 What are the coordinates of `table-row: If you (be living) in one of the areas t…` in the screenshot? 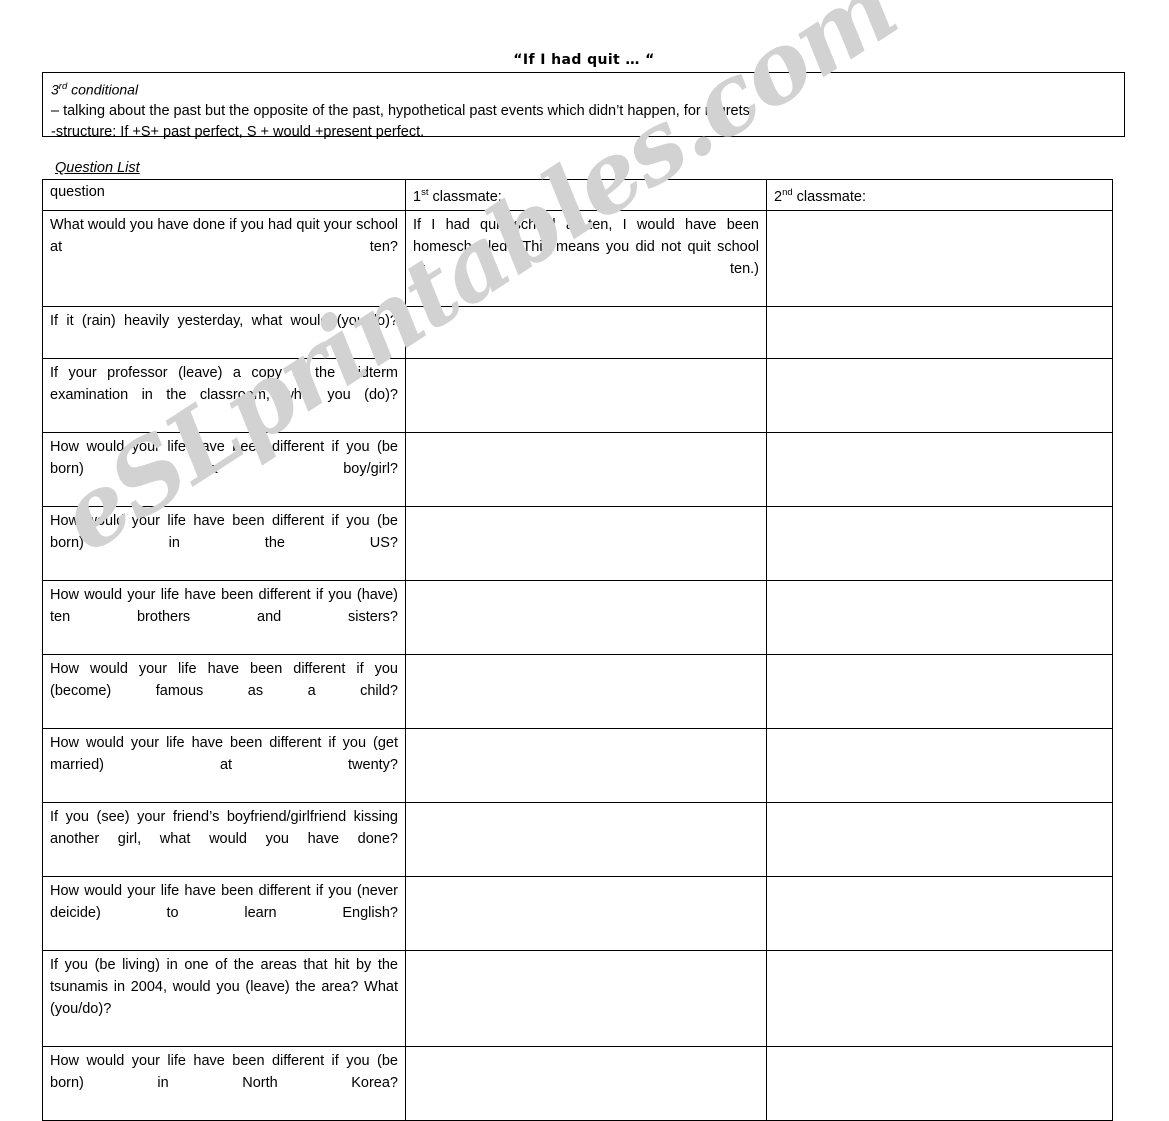 It's located at (577, 998).